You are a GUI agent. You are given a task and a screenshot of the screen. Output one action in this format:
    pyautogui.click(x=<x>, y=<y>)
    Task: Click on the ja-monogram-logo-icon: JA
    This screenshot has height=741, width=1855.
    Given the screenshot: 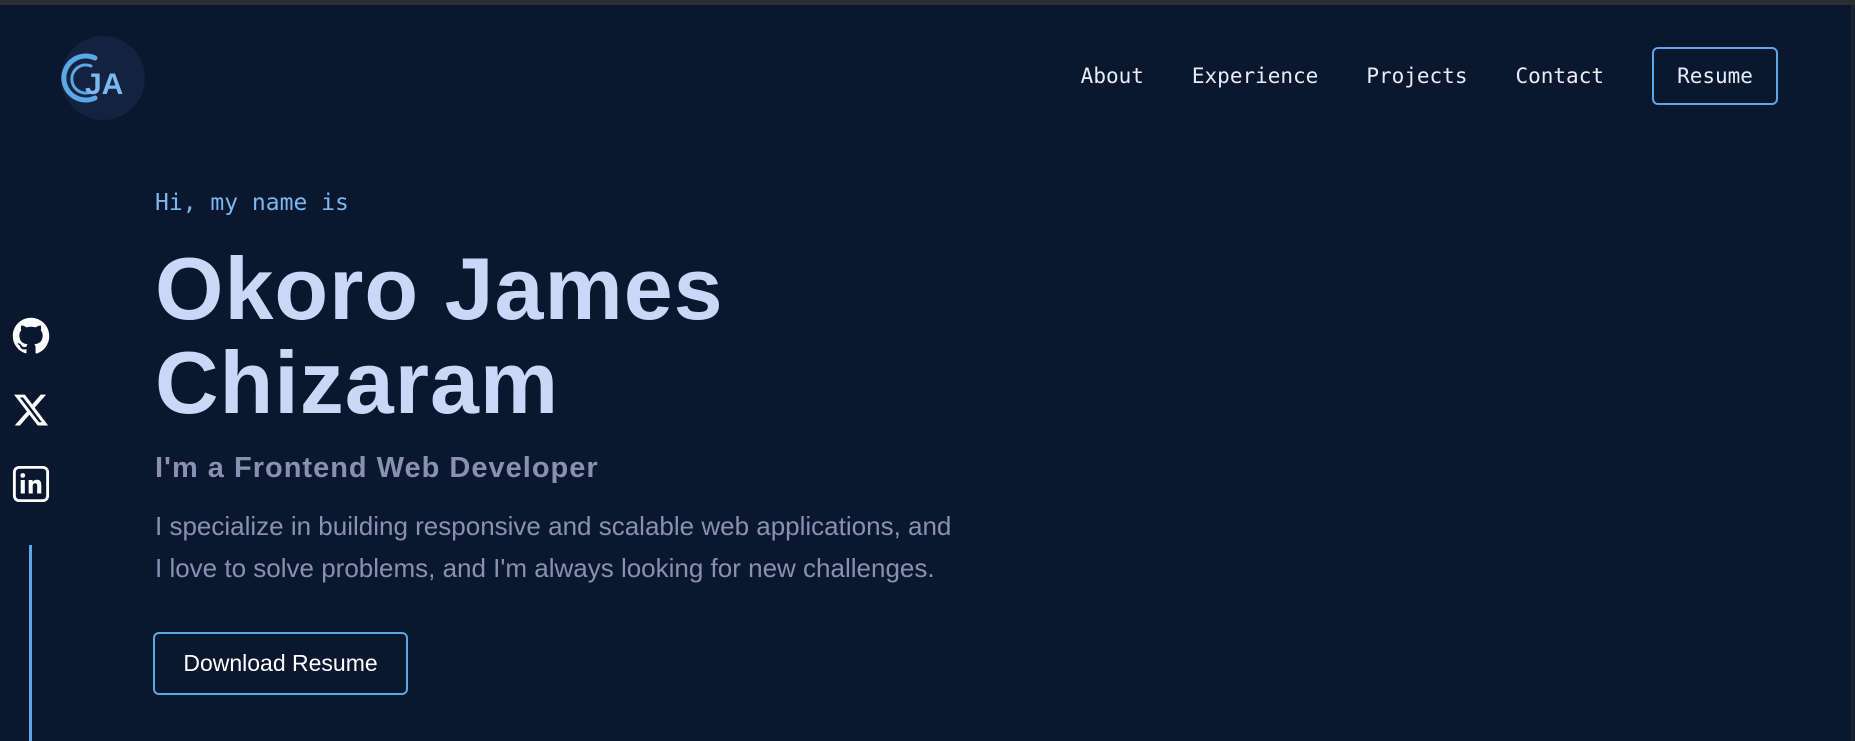 What is the action you would take?
    pyautogui.click(x=92, y=78)
    